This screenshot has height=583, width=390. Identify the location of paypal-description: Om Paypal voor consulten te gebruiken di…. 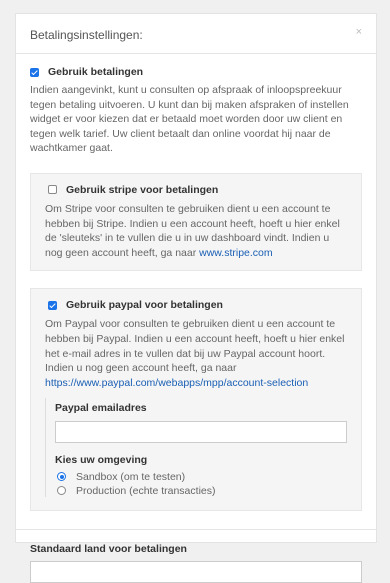
(196, 353).